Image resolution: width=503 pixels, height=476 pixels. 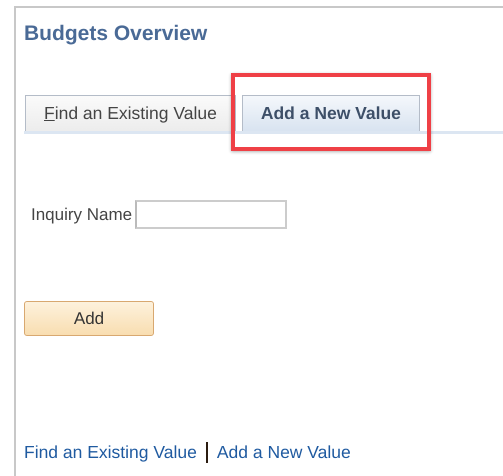 I want to click on page-title: Budgets Overview, so click(x=116, y=34).